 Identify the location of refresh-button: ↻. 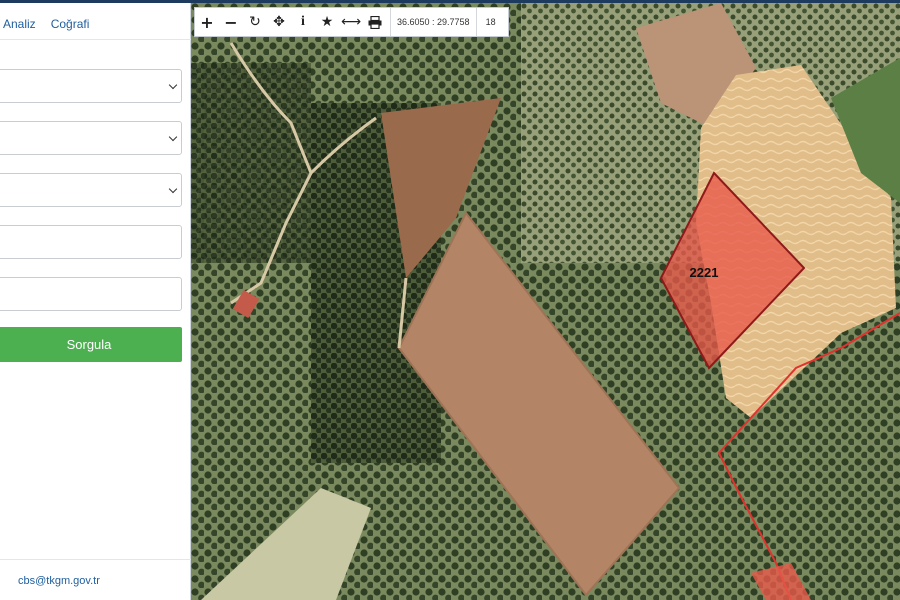
(255, 22).